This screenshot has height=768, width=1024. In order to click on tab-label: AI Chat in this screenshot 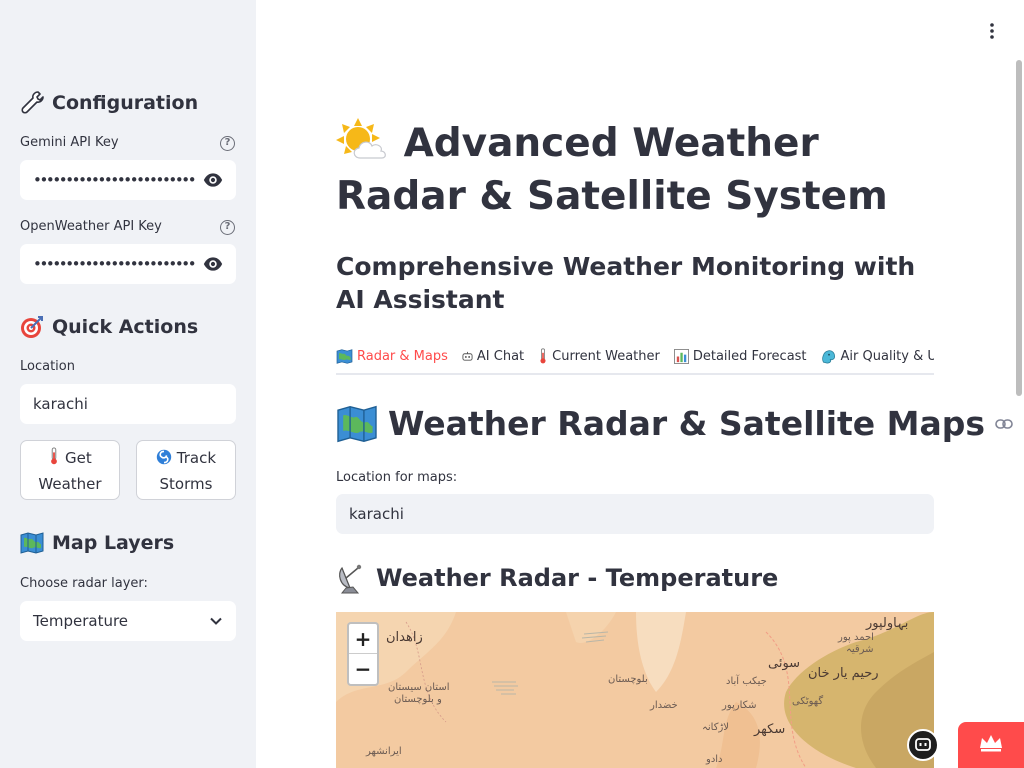, I will do `click(500, 356)`.